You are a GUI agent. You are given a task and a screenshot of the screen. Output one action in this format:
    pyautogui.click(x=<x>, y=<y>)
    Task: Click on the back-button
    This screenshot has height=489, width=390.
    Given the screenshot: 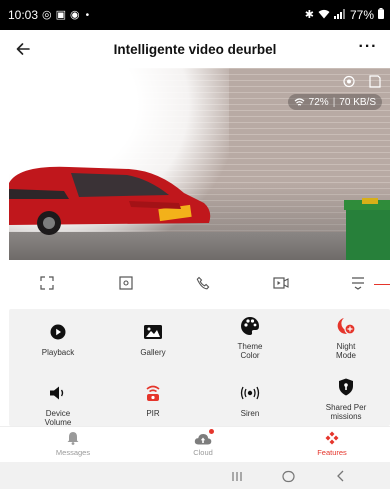 What is the action you would take?
    pyautogui.click(x=23, y=49)
    